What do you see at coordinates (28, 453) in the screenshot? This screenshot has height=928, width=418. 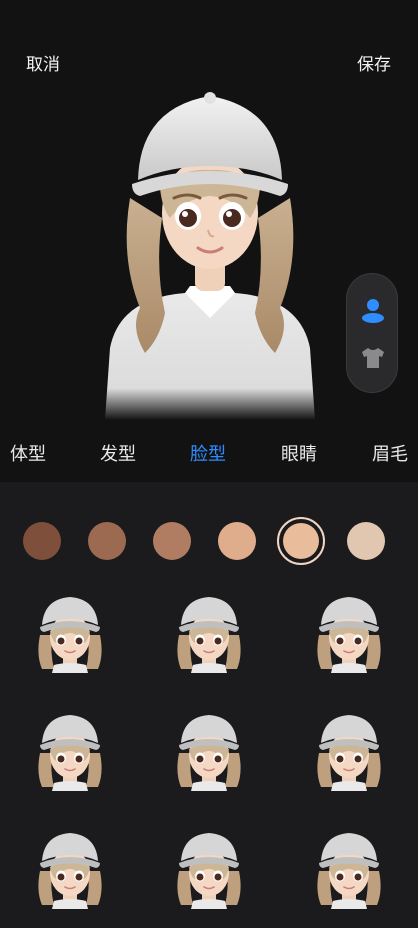 I see `tab-body: 体型` at bounding box center [28, 453].